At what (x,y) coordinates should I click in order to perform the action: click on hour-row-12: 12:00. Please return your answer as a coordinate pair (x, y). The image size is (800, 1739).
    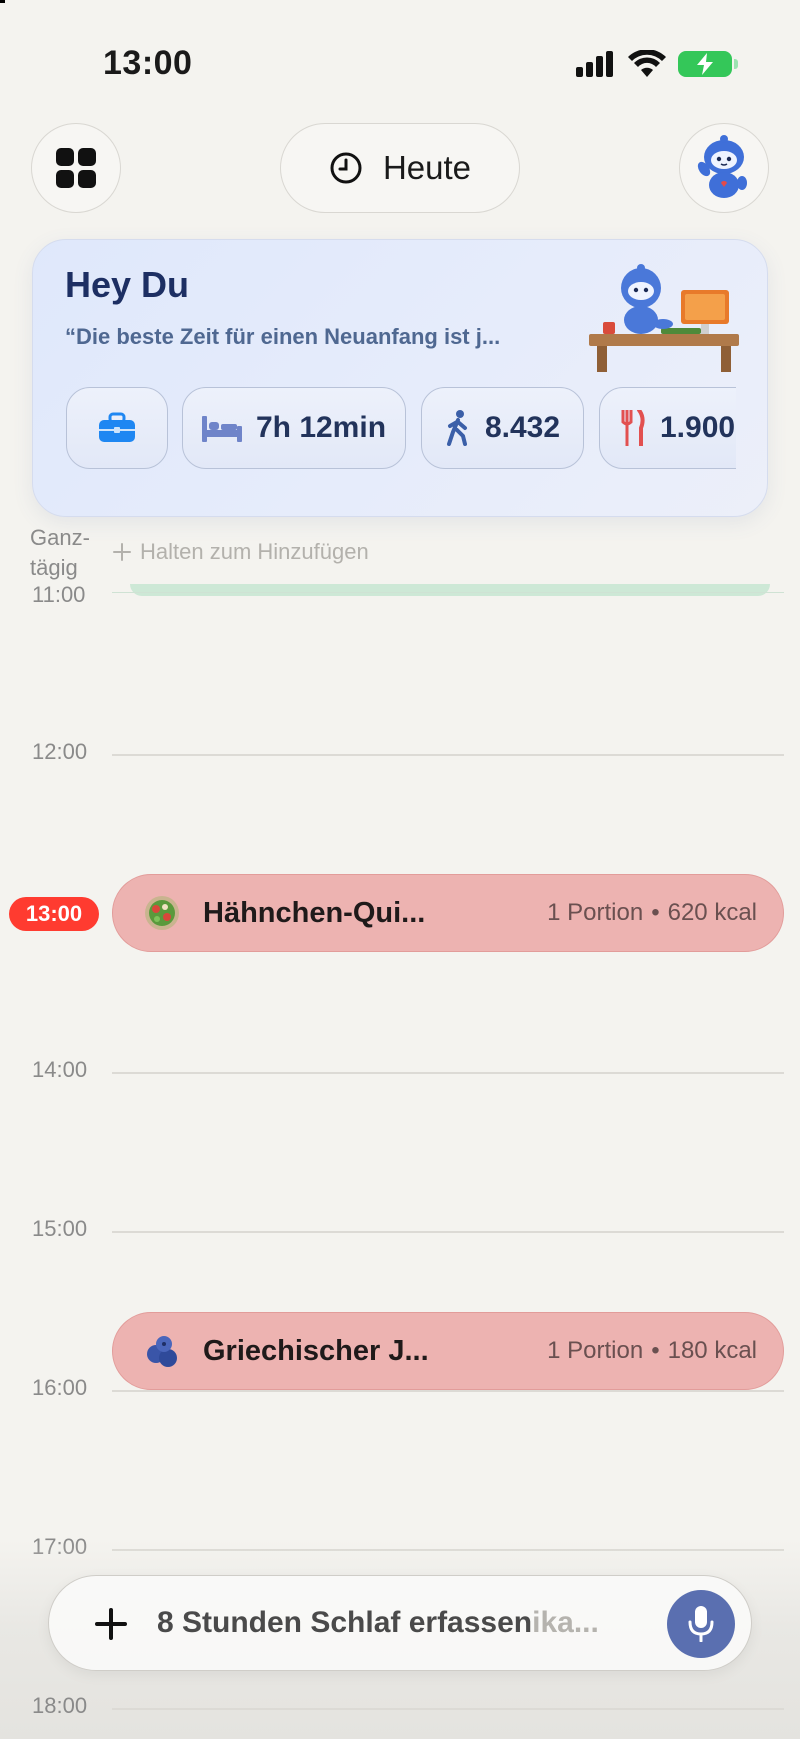
    Looking at the image, I should click on (400, 754).